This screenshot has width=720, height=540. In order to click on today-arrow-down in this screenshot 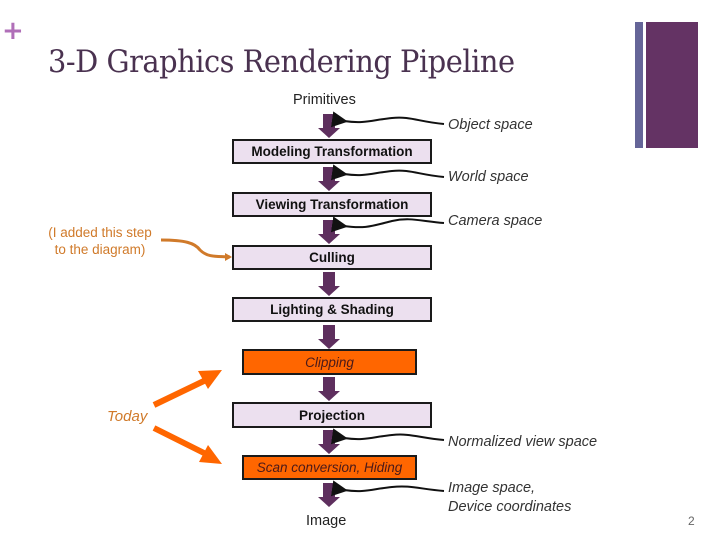, I will do `click(181, 441)`.